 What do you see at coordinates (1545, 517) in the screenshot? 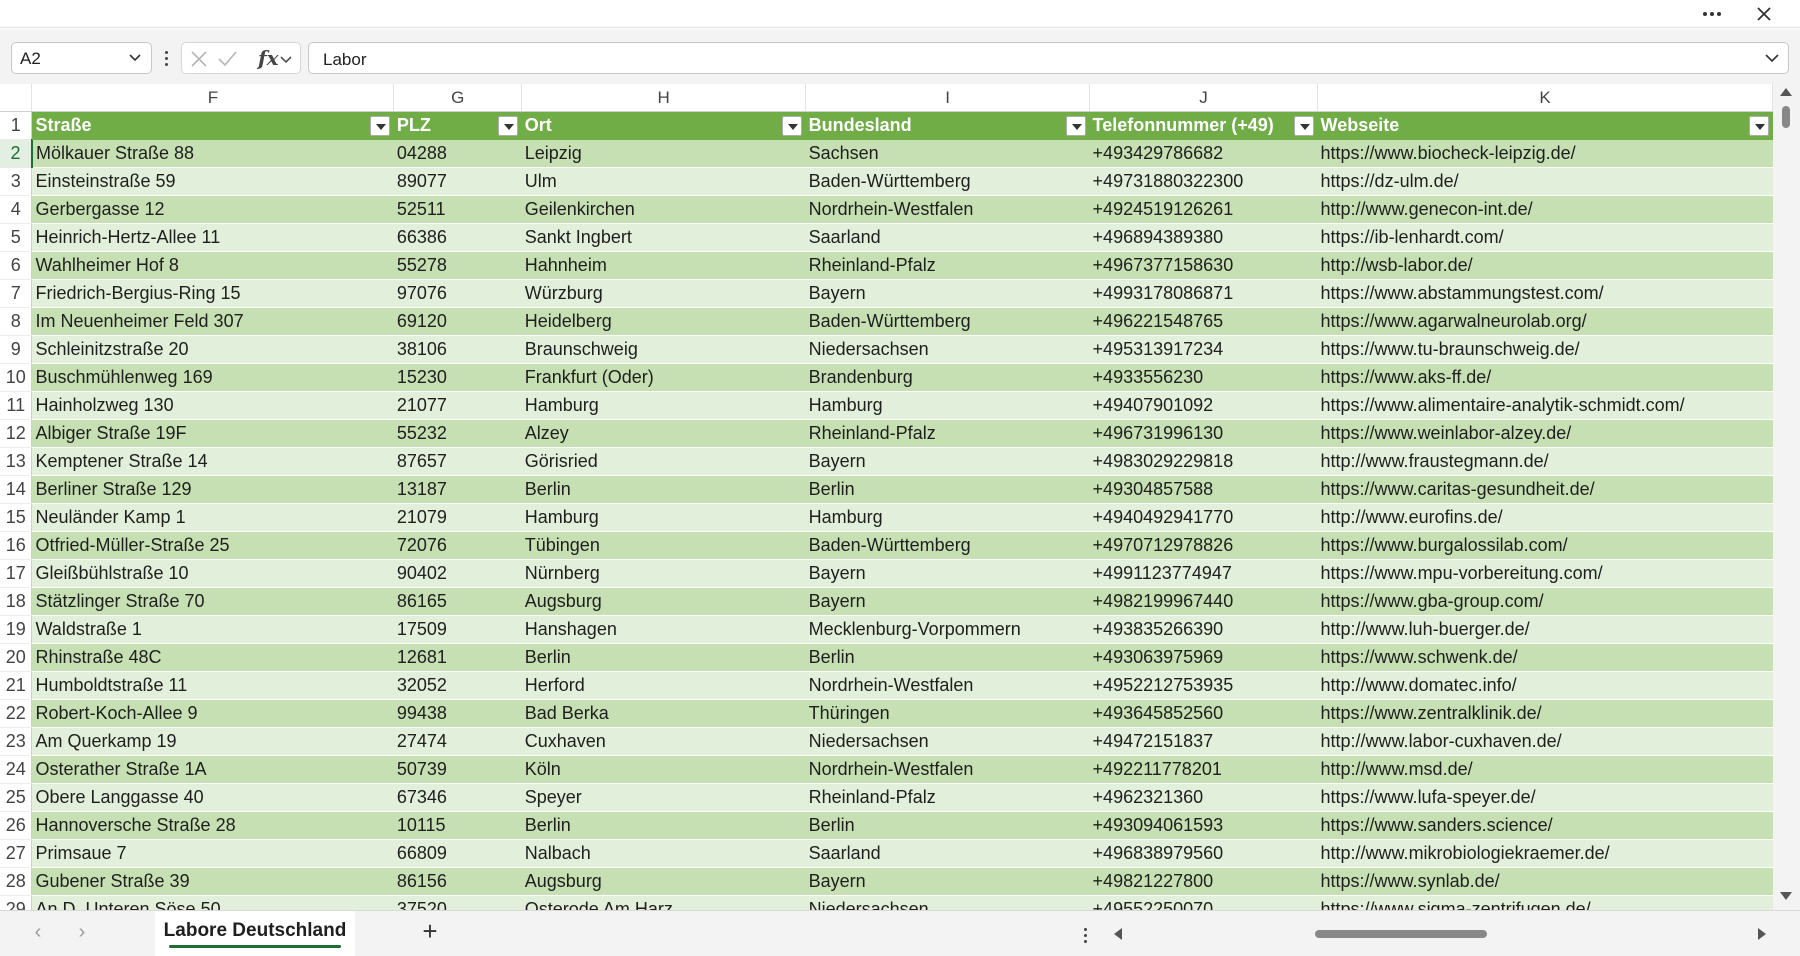
I see `cell-webseite: http://www.eurofins.de/` at bounding box center [1545, 517].